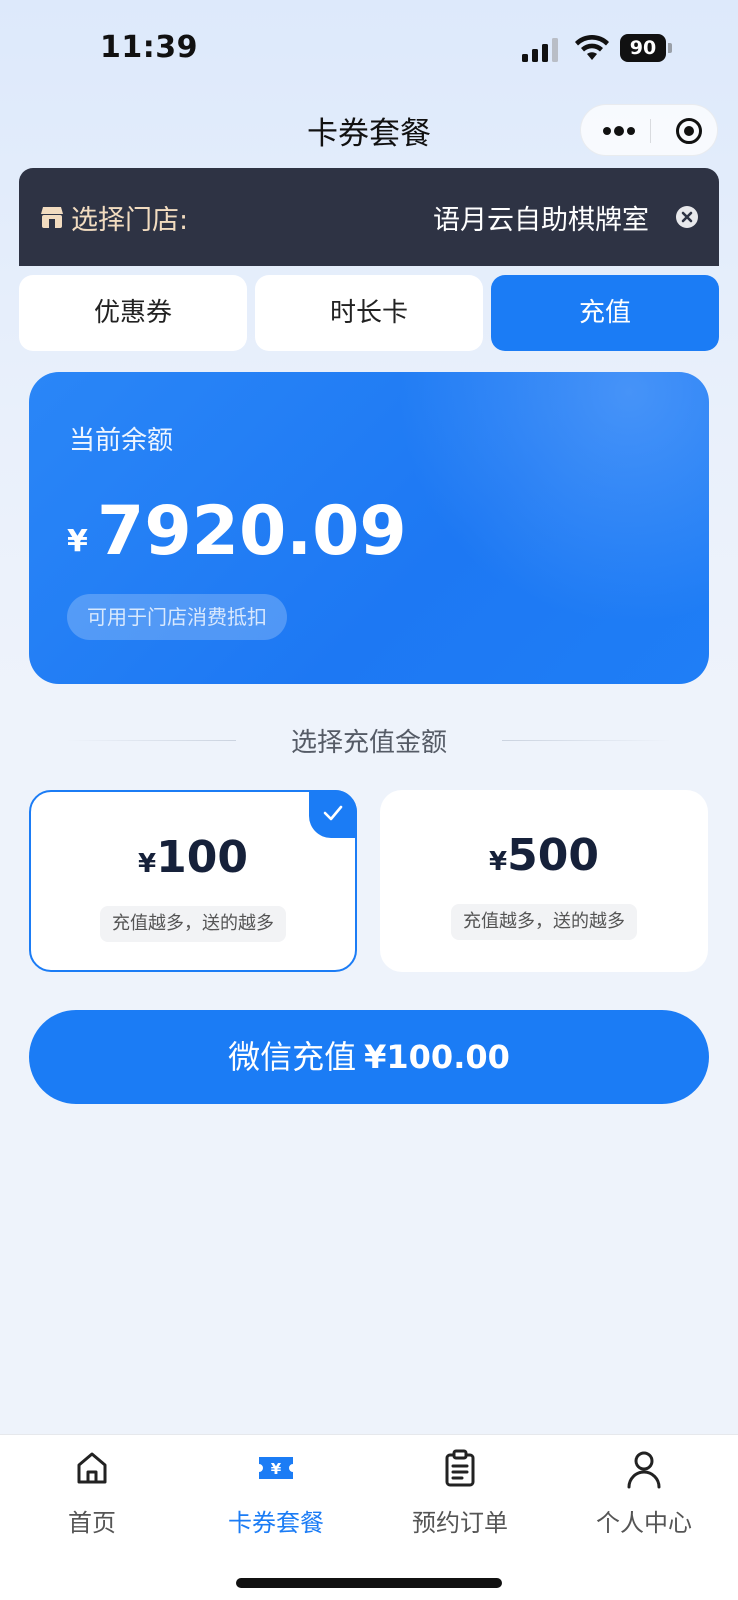 This screenshot has width=738, height=1600. Describe the element at coordinates (276, 1499) in the screenshot. I see `tabbar-item-tickets: ¥ 卡券套餐` at that location.